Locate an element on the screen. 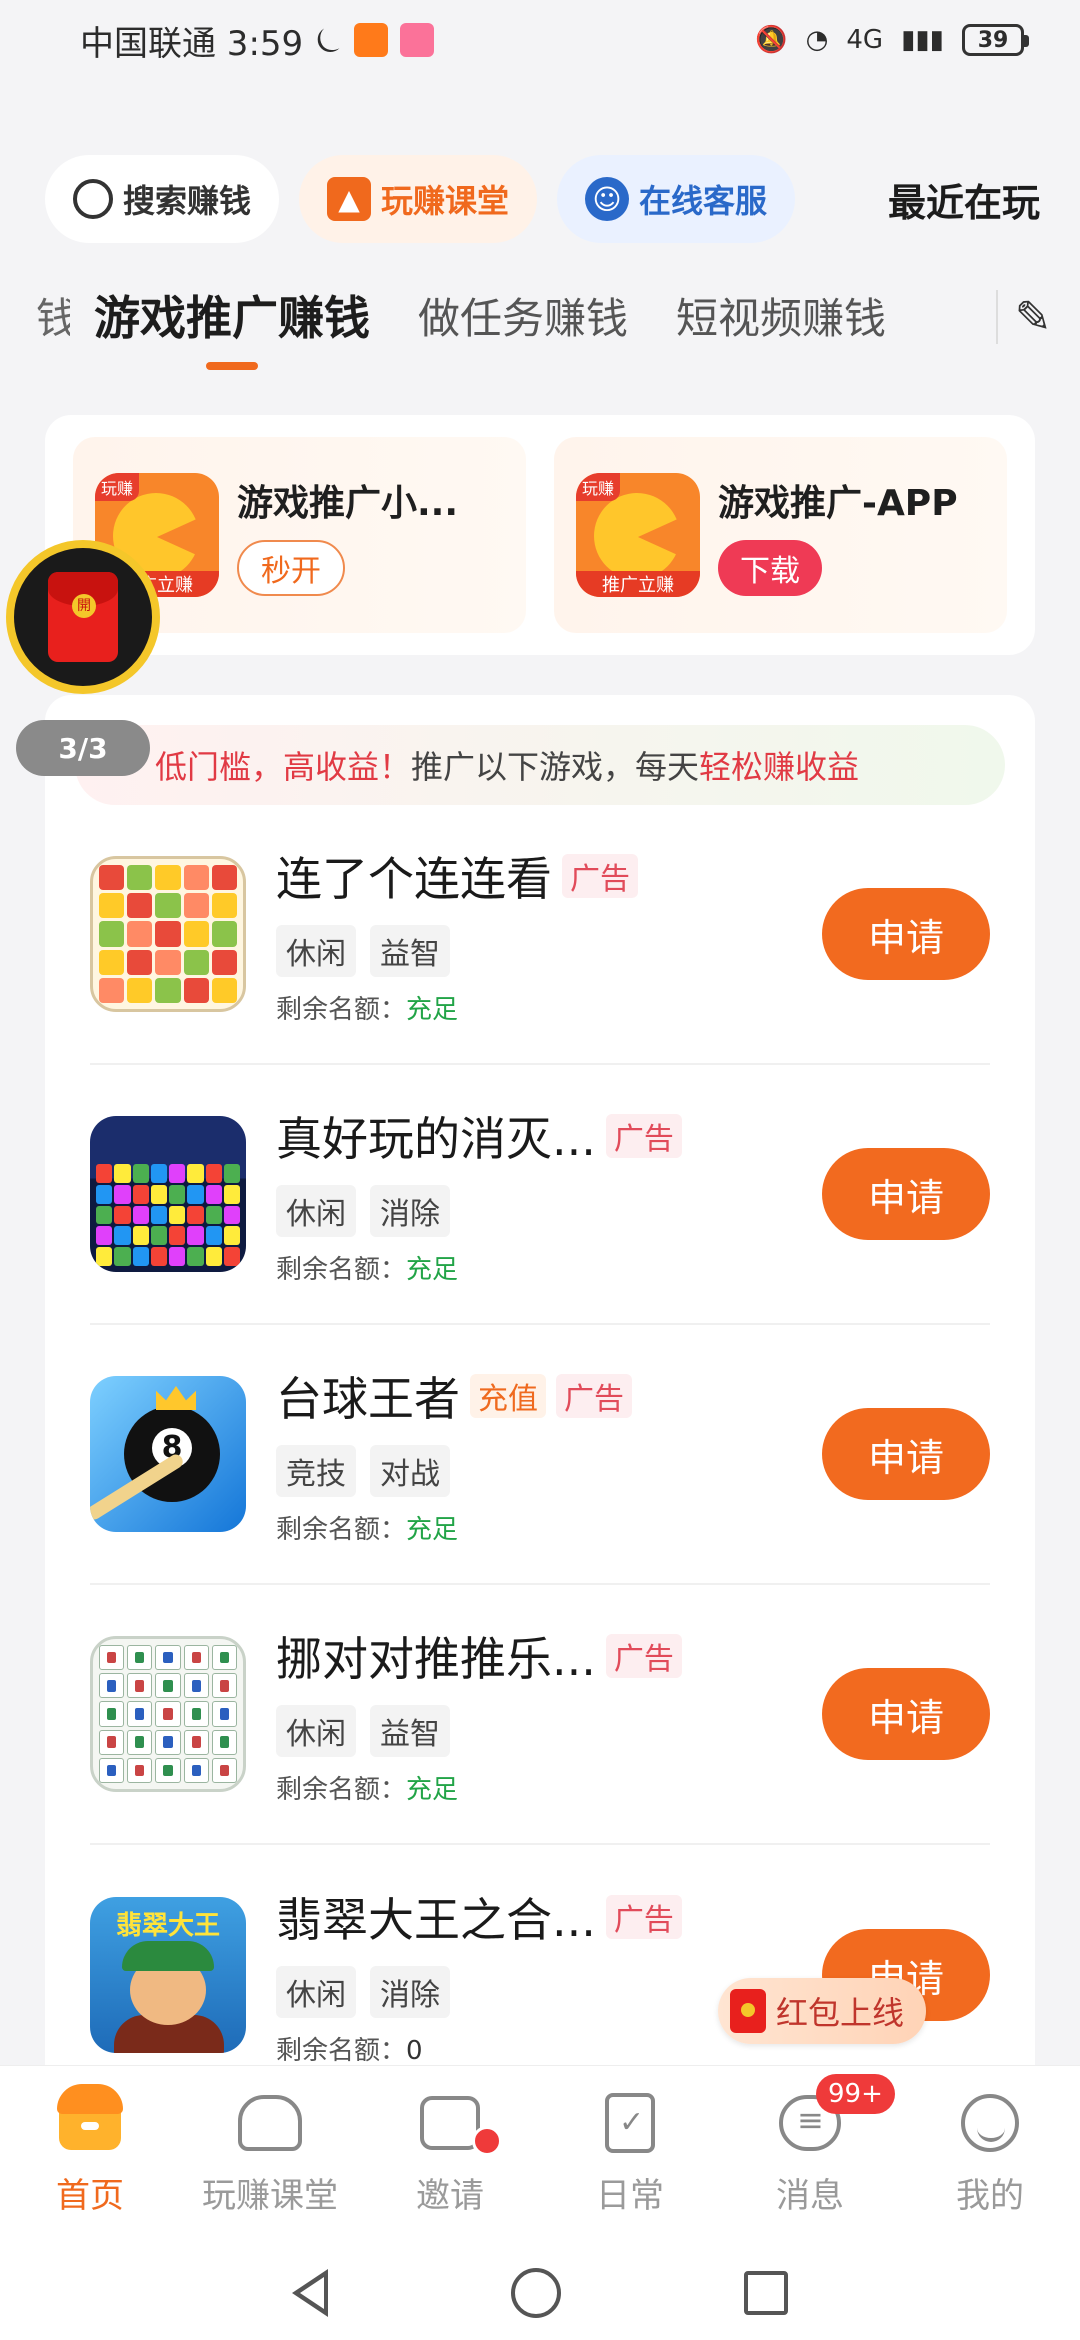 Image resolution: width=1080 pixels, height=2340 pixels. carousel-pager: 3/3 is located at coordinates (83, 748).